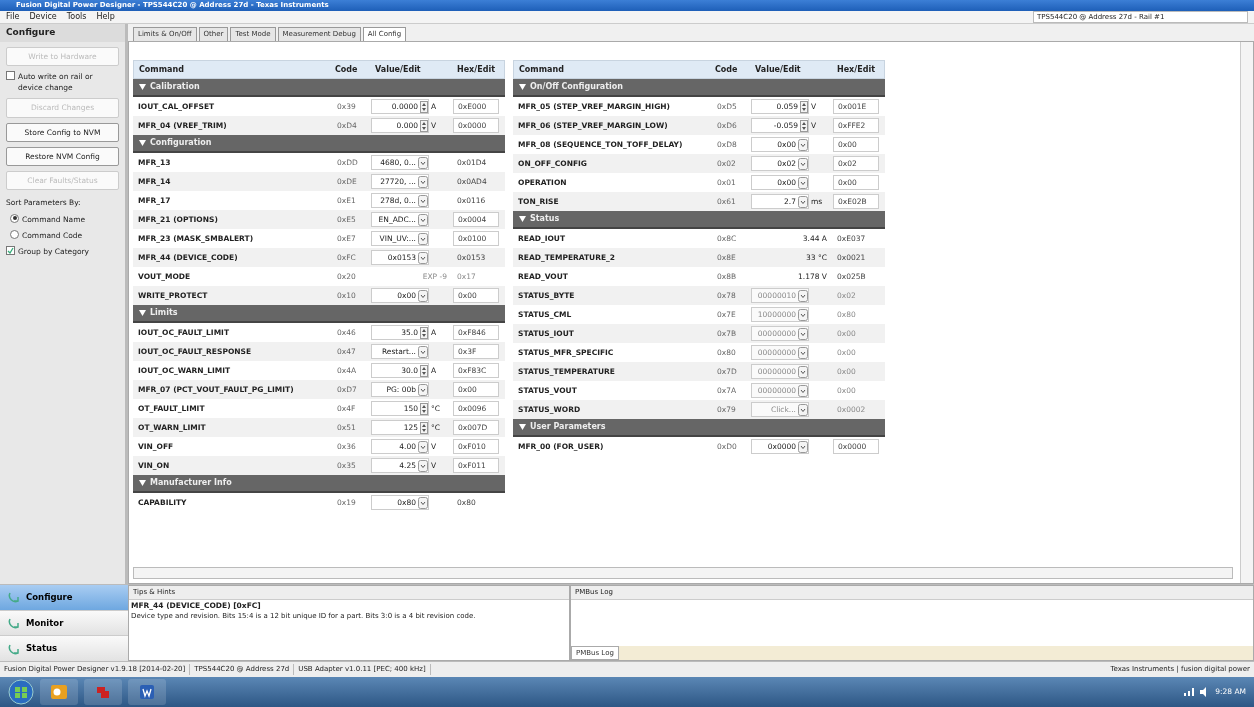 The height and width of the screenshot is (707, 1254). Describe the element at coordinates (699, 220) in the screenshot. I see `group-header: Status` at that location.